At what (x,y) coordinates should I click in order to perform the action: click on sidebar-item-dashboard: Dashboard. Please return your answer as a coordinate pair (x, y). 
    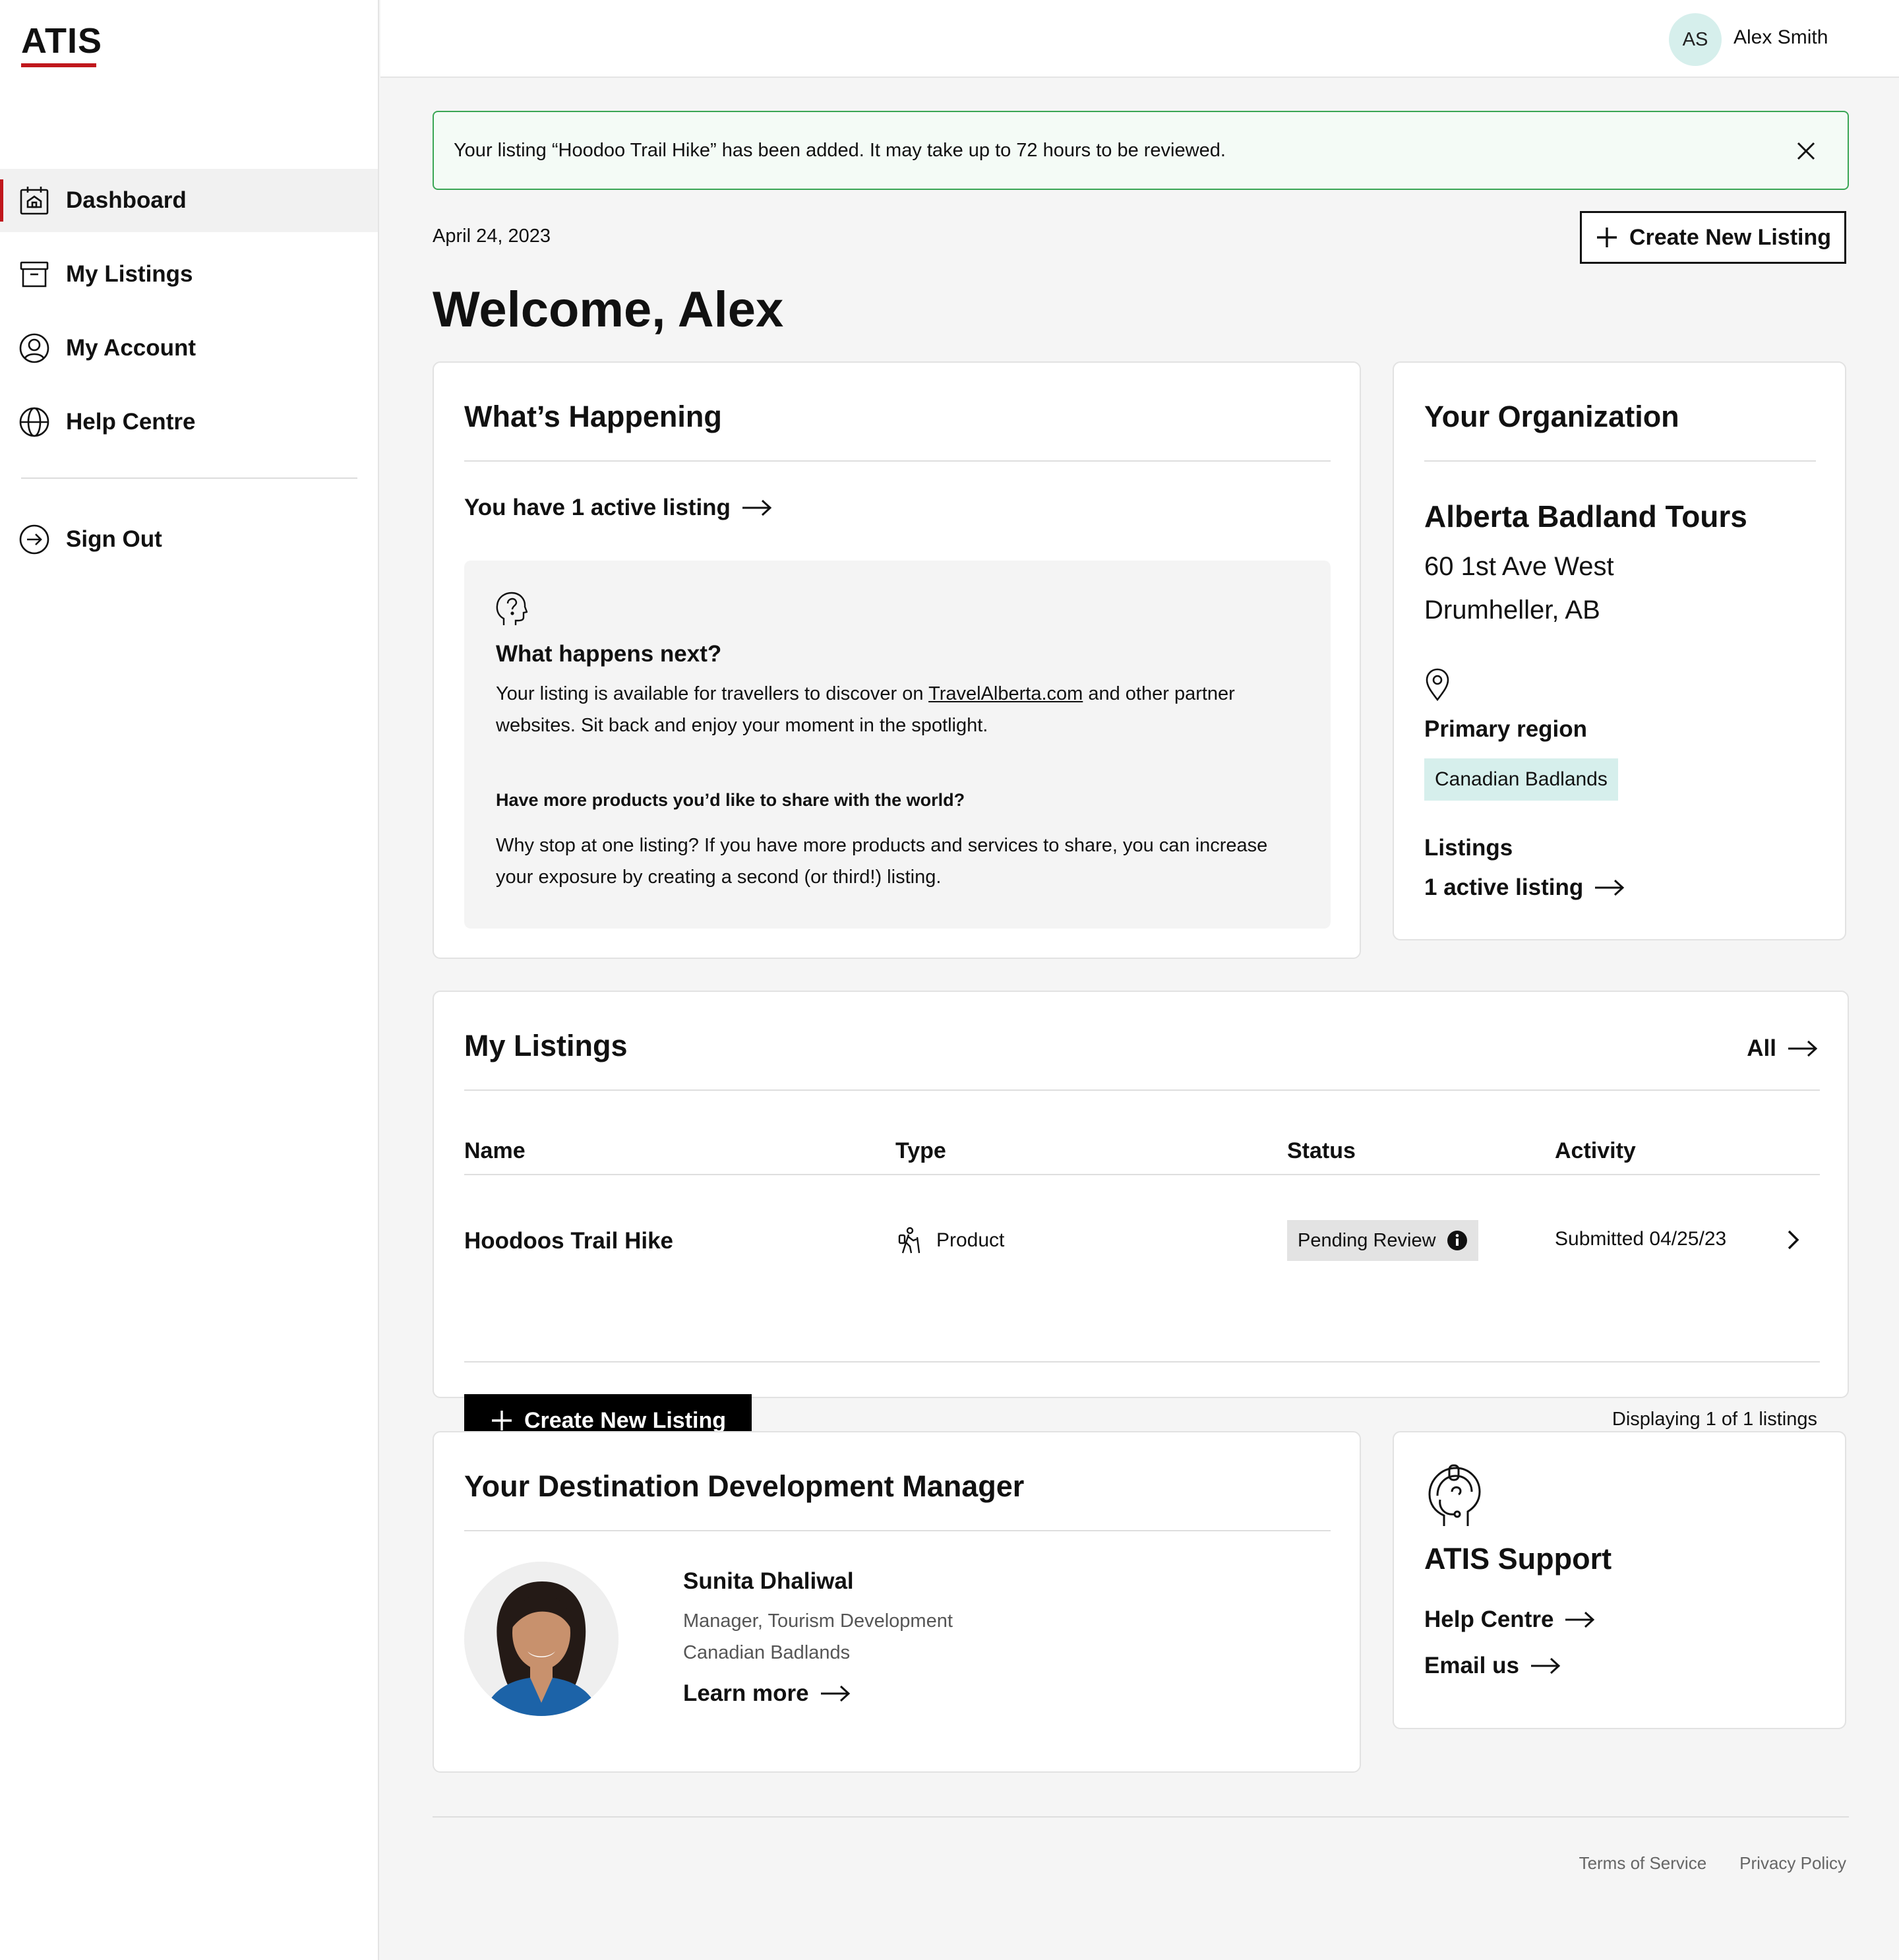
    Looking at the image, I should click on (189, 200).